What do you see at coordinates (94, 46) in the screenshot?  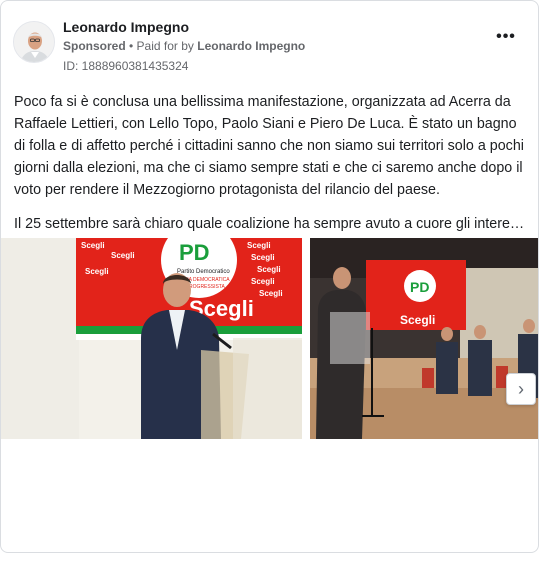 I see `sponsored-label: Sponsored` at bounding box center [94, 46].